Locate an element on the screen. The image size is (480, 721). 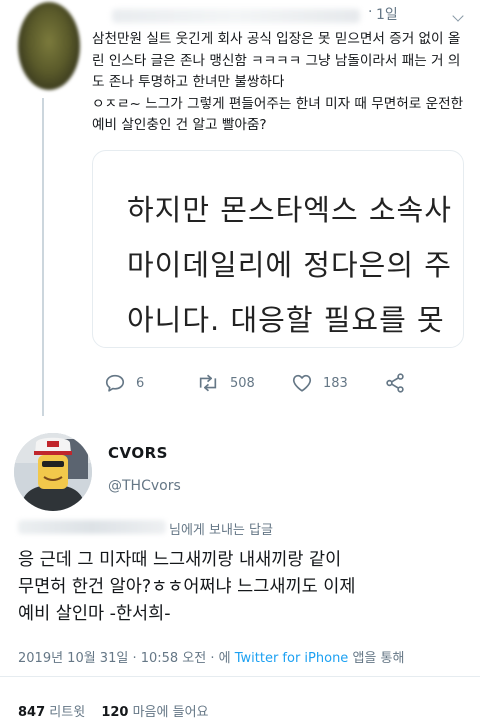
reply-icon is located at coordinates (115, 383).